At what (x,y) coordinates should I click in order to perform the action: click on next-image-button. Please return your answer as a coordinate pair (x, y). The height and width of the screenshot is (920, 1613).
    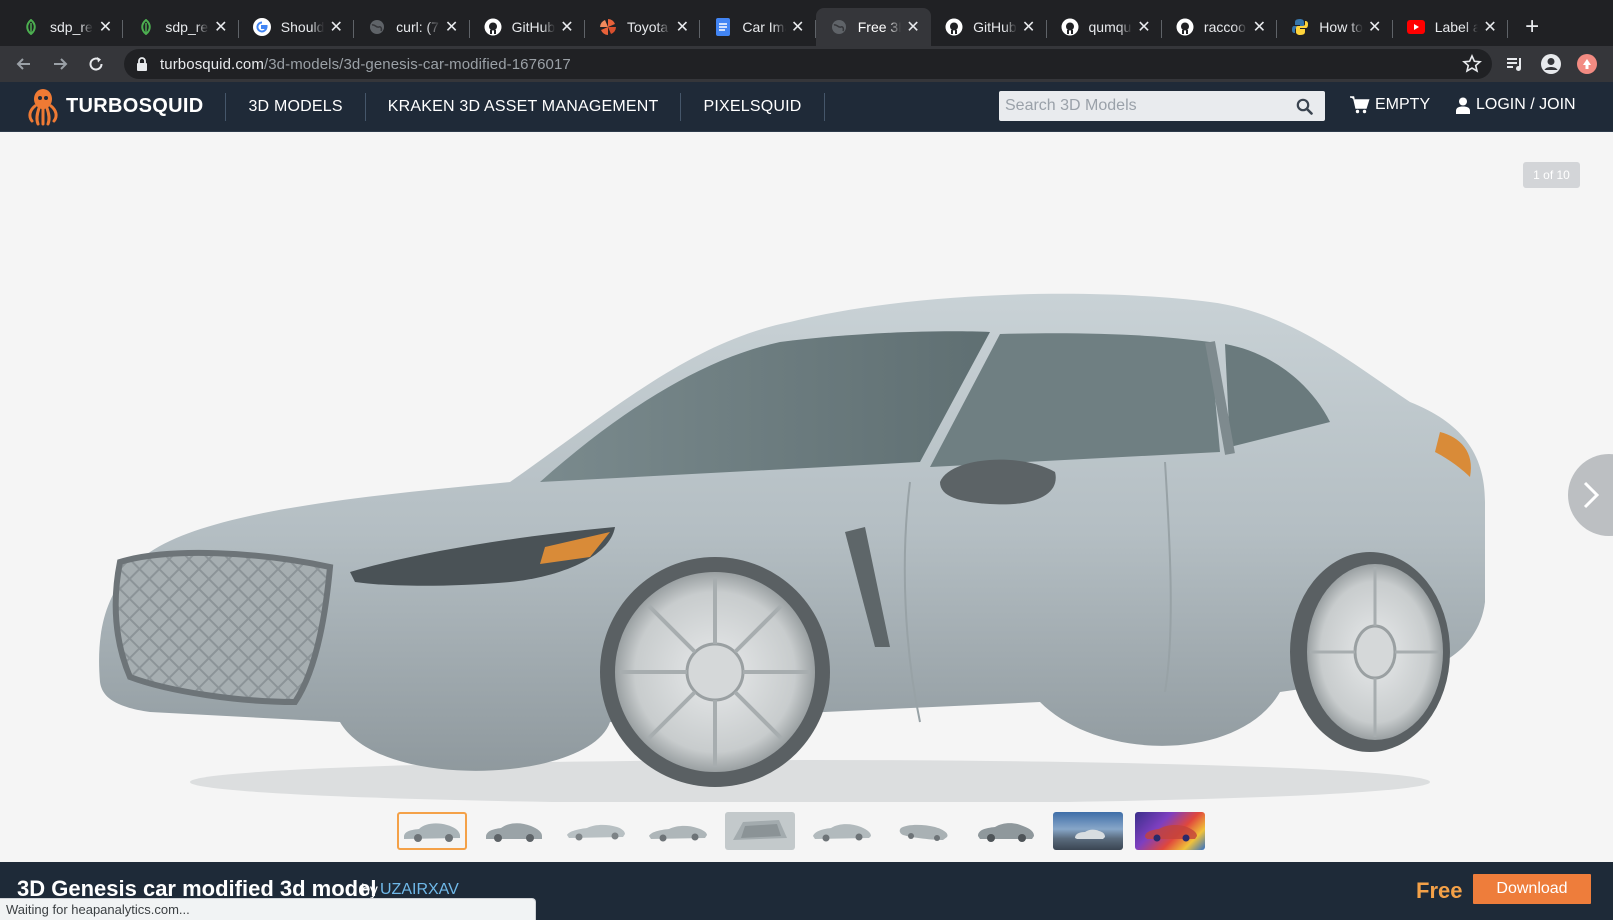
    Looking at the image, I should click on (1590, 495).